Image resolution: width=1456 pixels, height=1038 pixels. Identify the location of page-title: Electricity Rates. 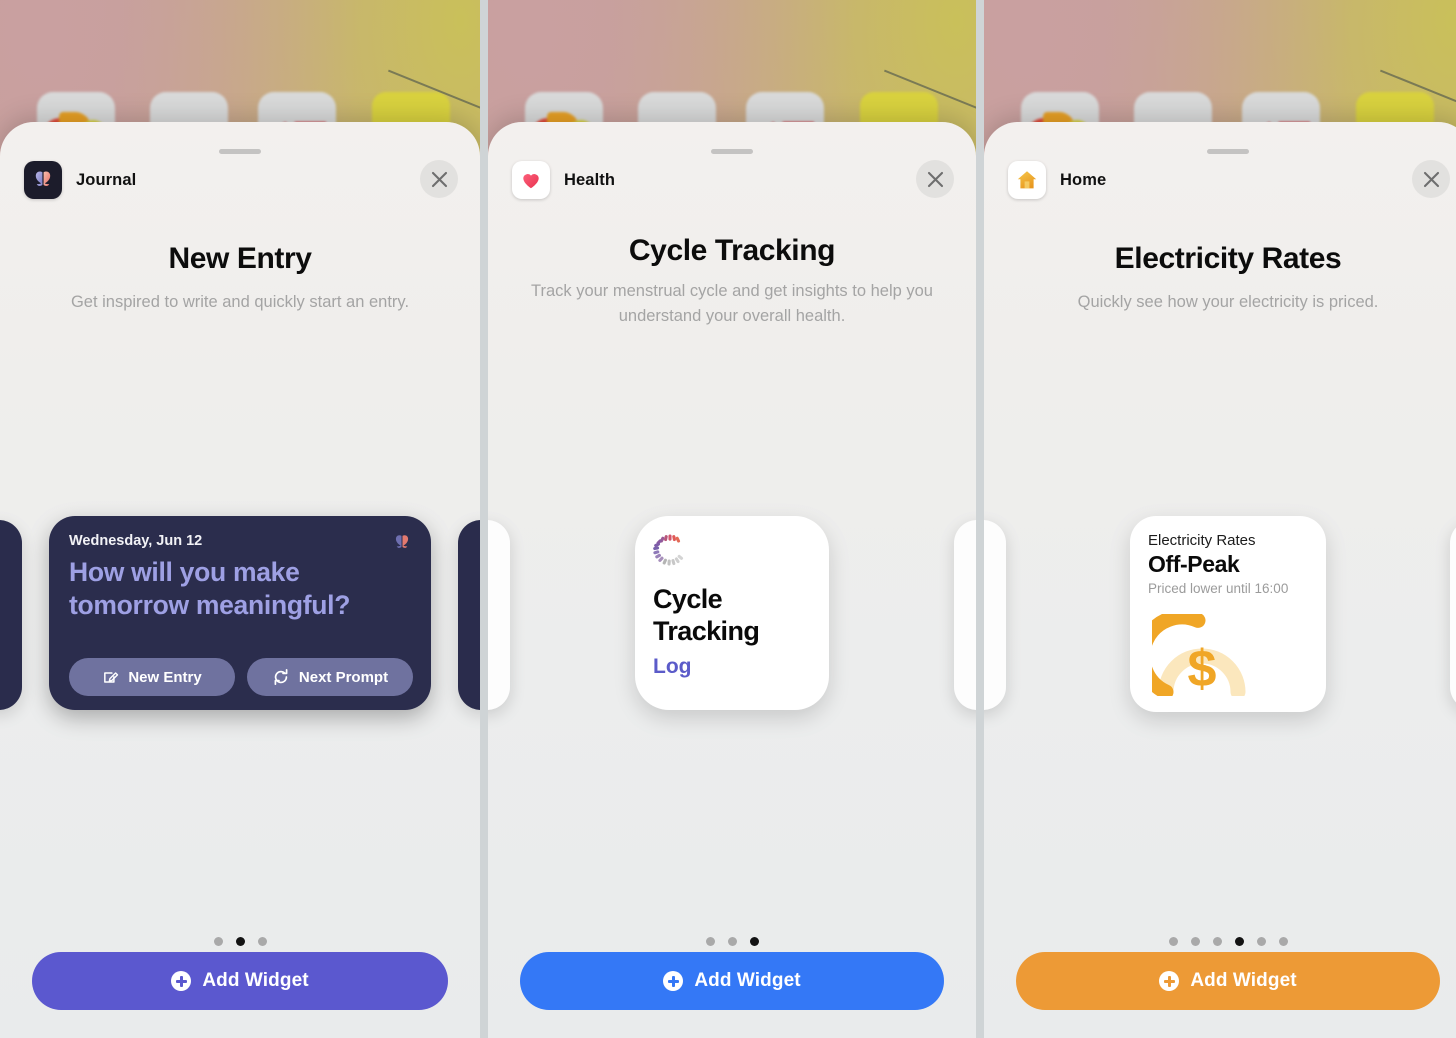
(1228, 258).